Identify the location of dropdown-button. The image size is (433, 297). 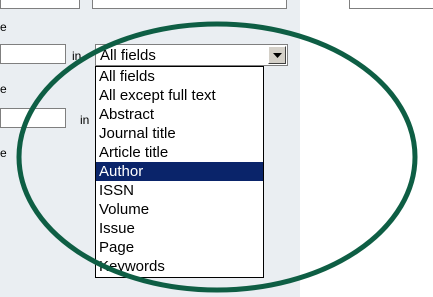
(277, 55).